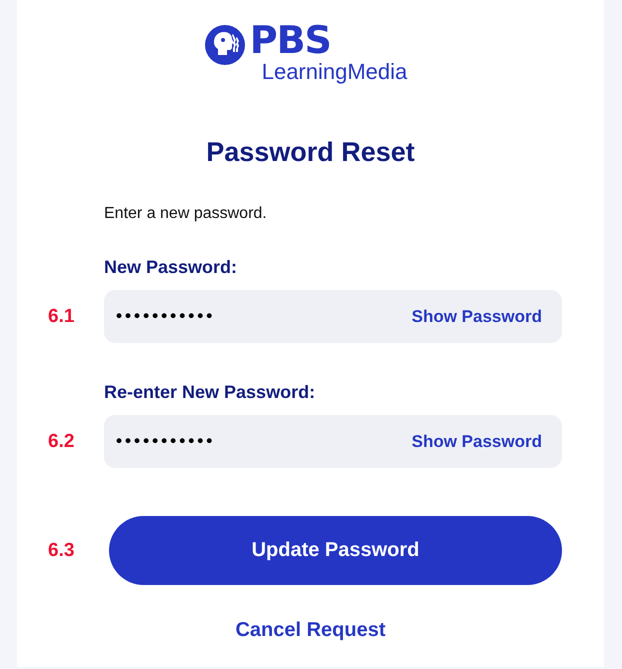  I want to click on instructions-text: Enter a new password., so click(186, 214).